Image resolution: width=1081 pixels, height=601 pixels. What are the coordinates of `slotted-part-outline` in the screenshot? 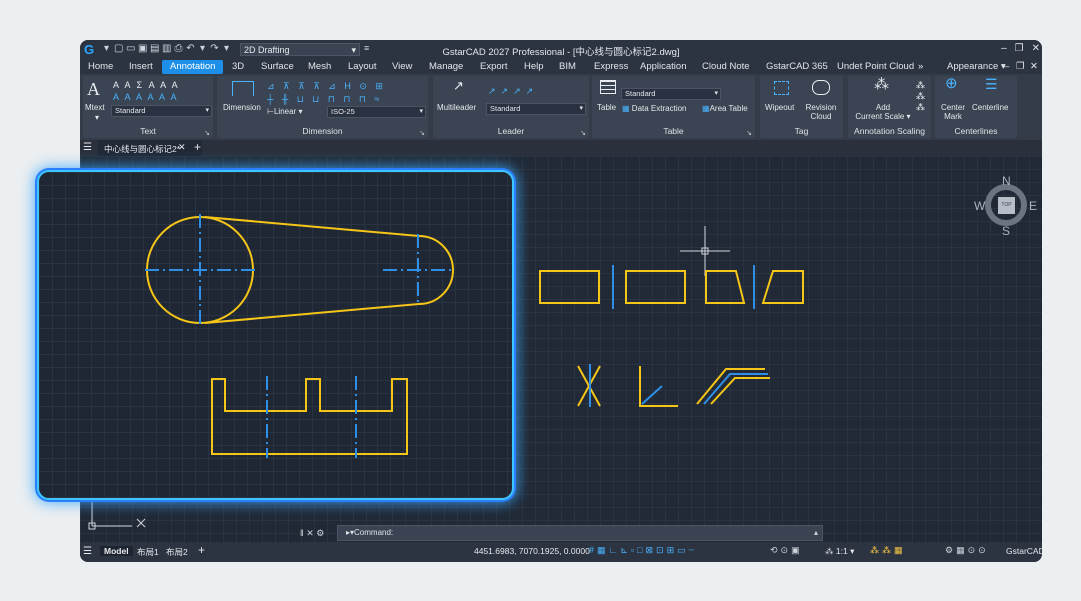 It's located at (309, 416).